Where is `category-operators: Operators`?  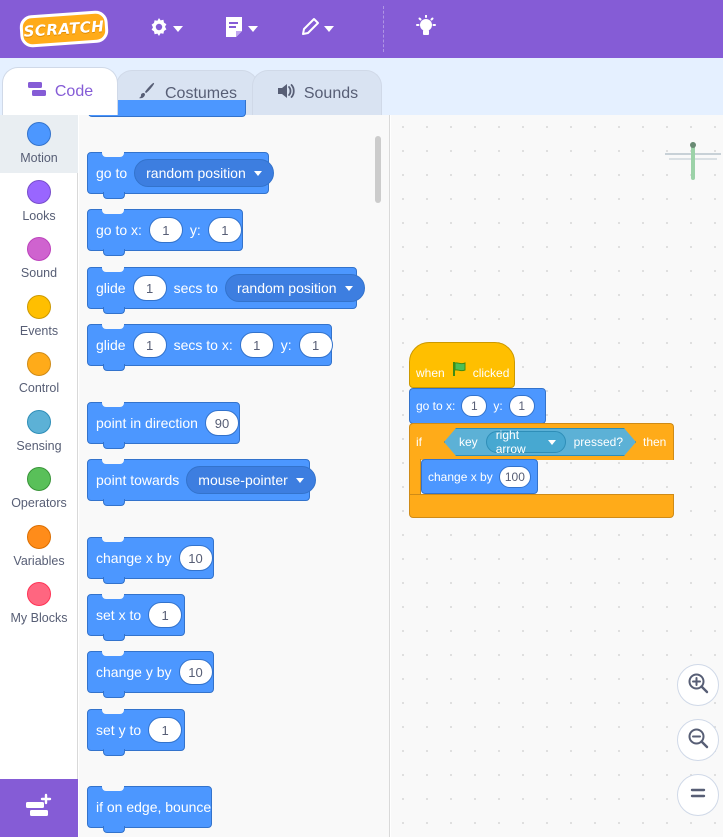
category-operators: Operators is located at coordinates (39, 489).